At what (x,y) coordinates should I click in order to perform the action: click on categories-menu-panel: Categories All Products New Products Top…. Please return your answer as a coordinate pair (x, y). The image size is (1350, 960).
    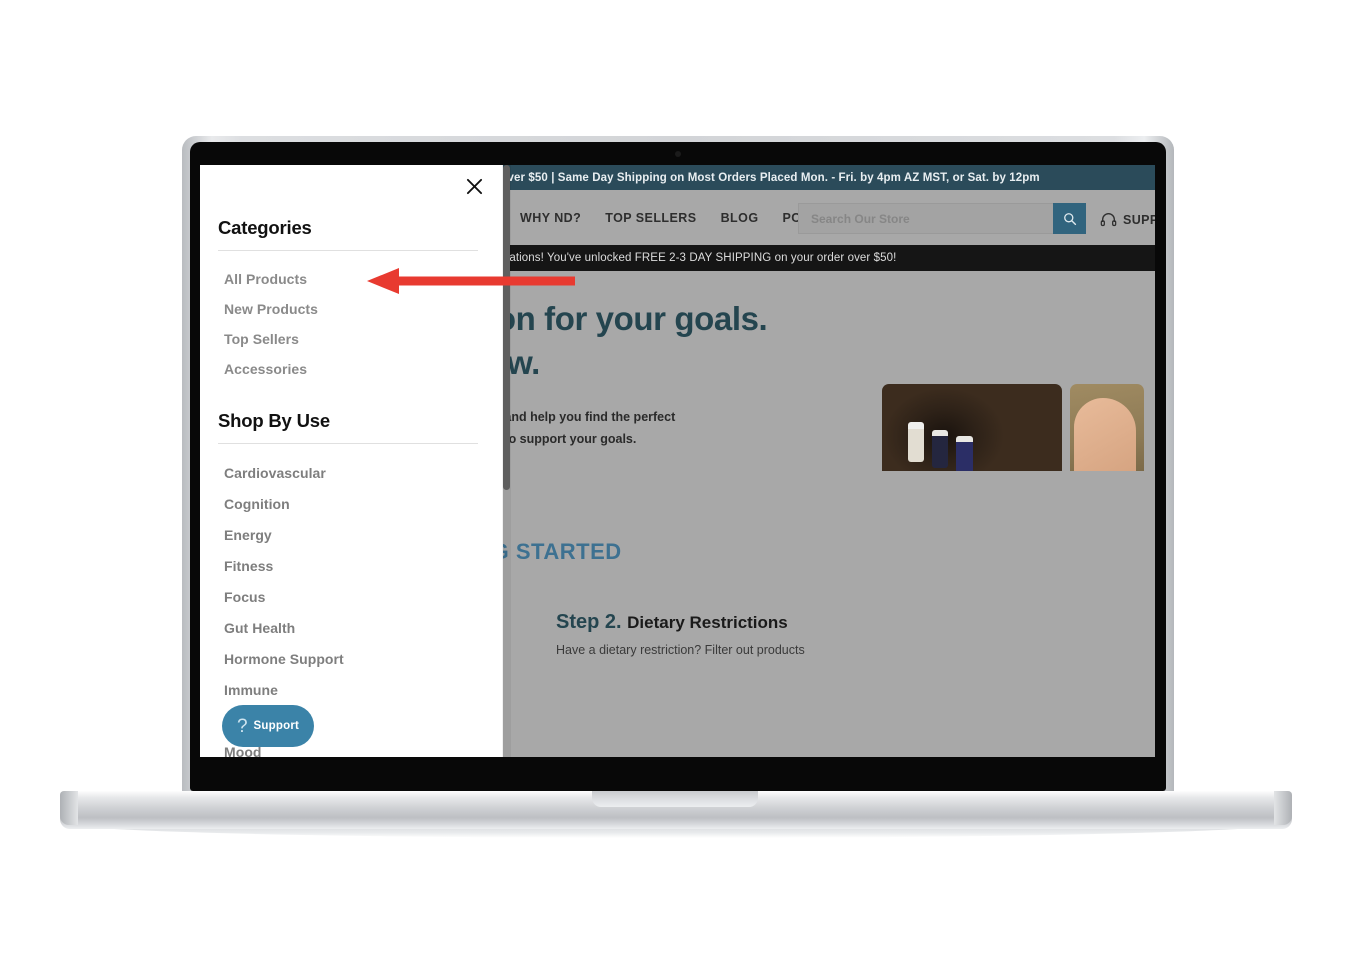
    Looking at the image, I should click on (351, 461).